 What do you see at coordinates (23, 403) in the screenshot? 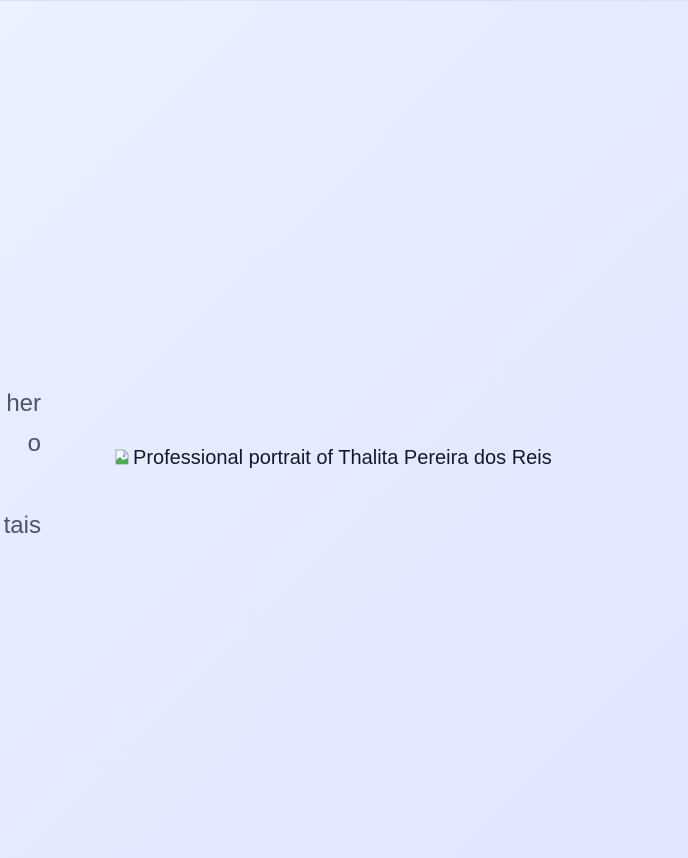
I see `side-text-line-1: her` at bounding box center [23, 403].